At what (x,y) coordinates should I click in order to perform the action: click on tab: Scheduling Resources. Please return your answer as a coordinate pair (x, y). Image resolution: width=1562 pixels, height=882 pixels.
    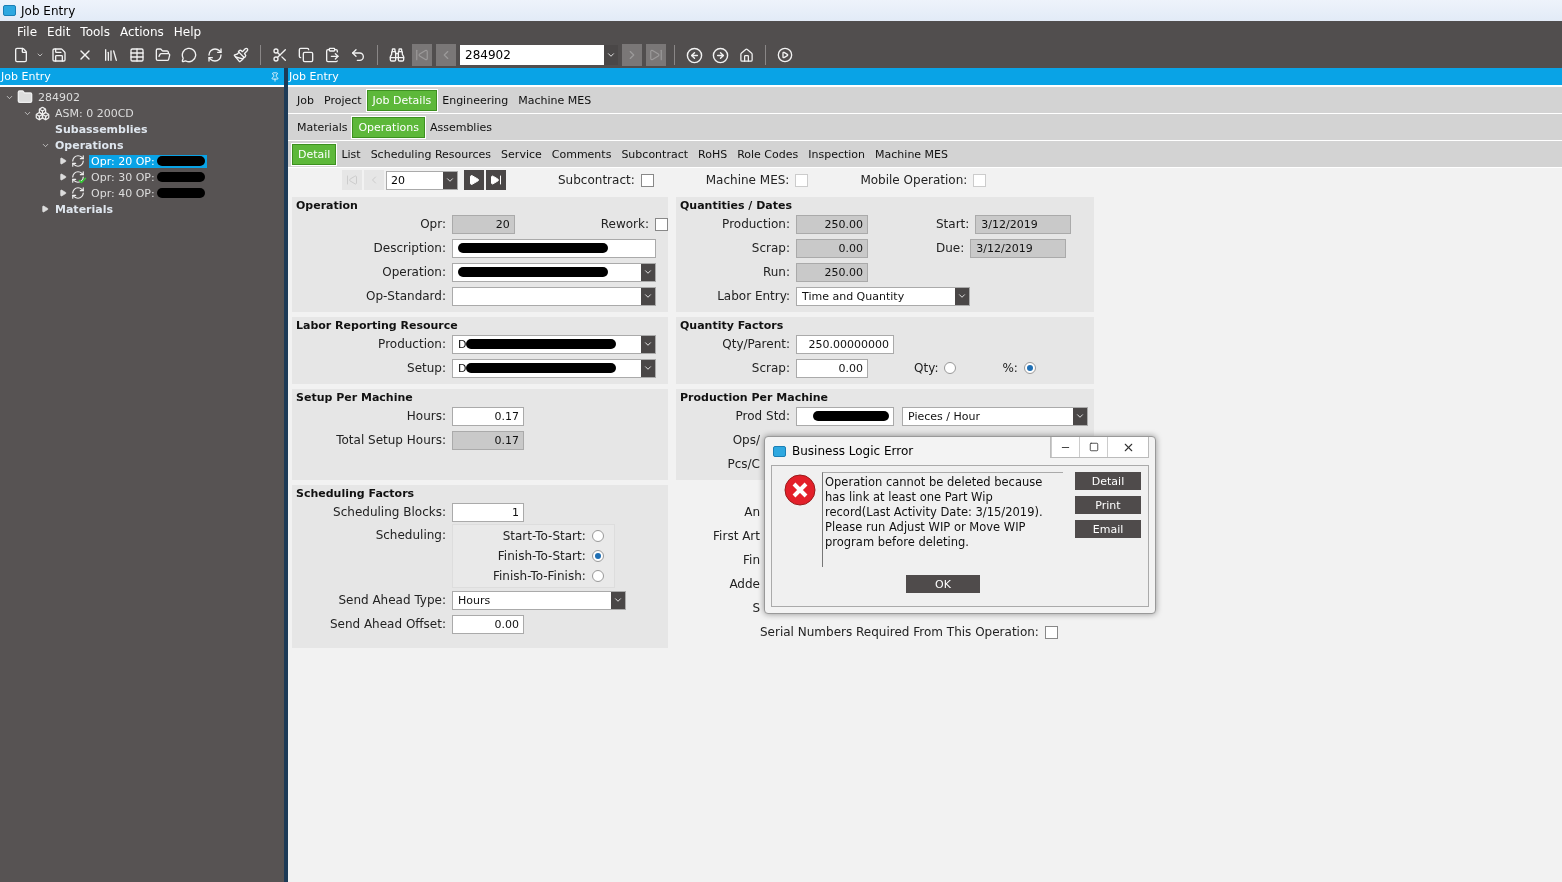
    Looking at the image, I should click on (431, 154).